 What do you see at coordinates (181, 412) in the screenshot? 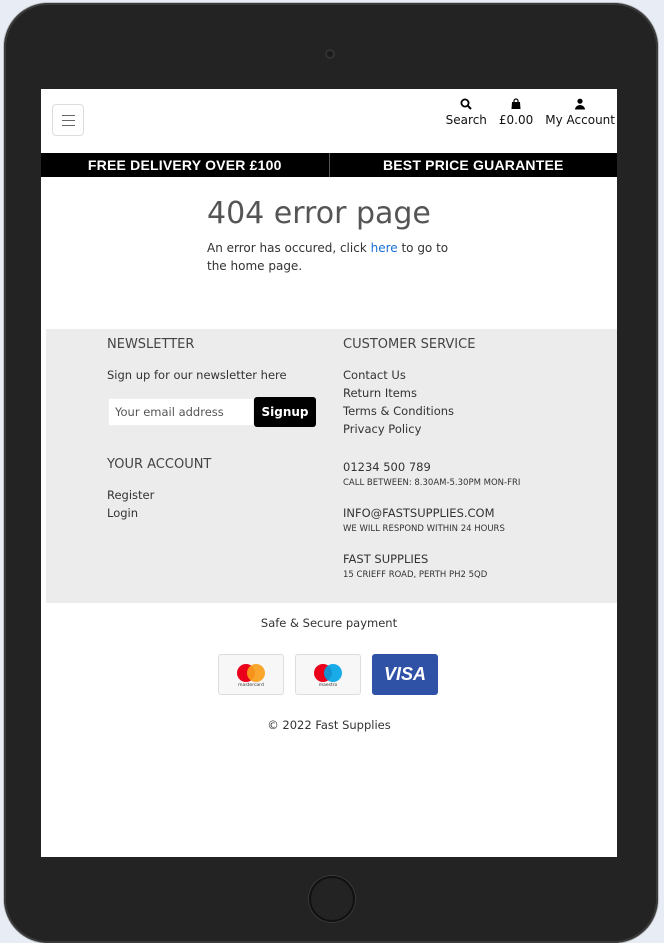
I see `email-input: Your email address` at bounding box center [181, 412].